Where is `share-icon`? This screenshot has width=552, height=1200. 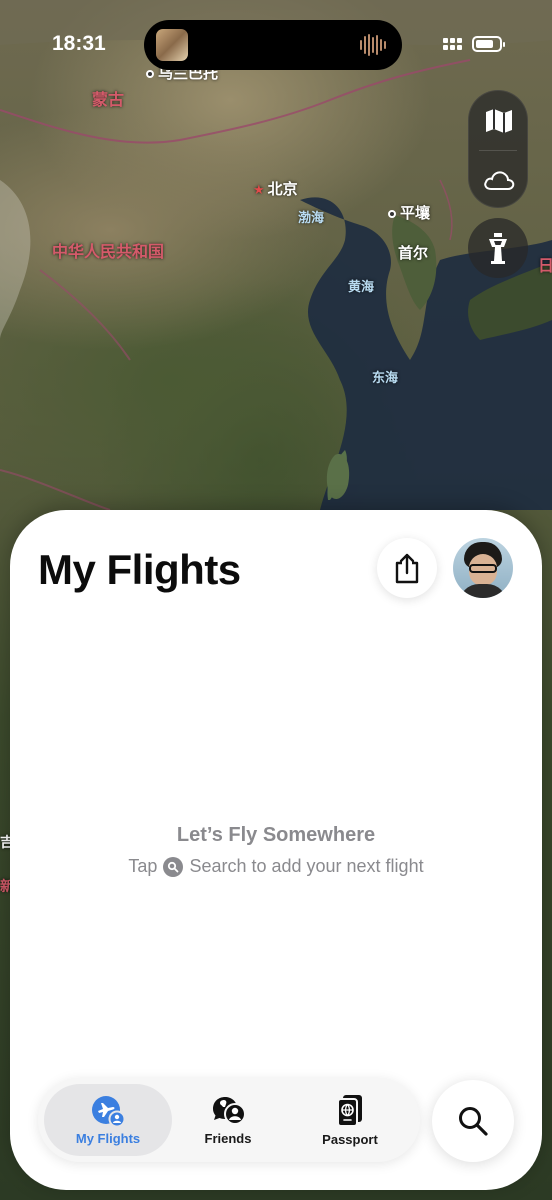
share-icon is located at coordinates (407, 568).